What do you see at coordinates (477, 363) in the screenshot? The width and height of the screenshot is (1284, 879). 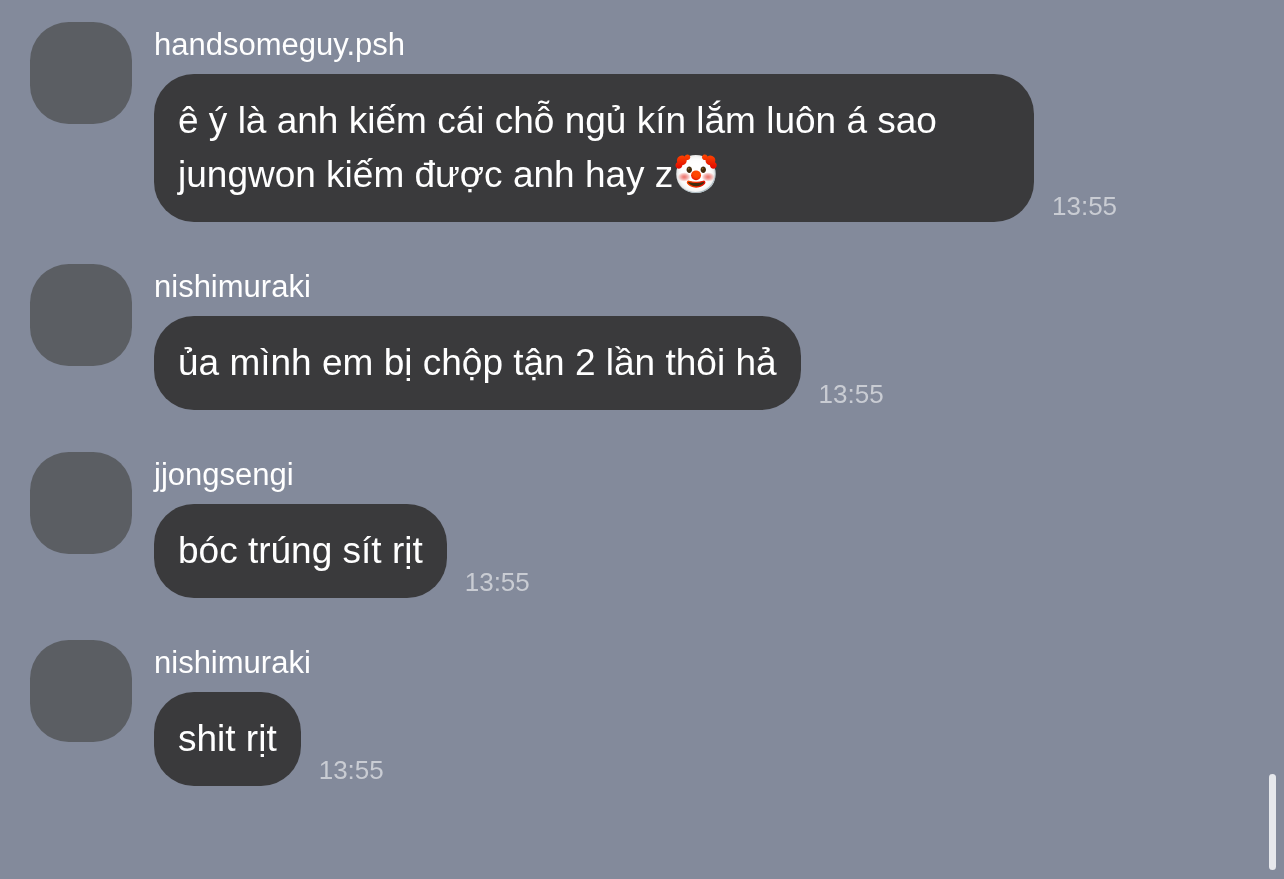 I see `message-bubble: ủa mình em bị chộp tận 2 lần thôi hả` at bounding box center [477, 363].